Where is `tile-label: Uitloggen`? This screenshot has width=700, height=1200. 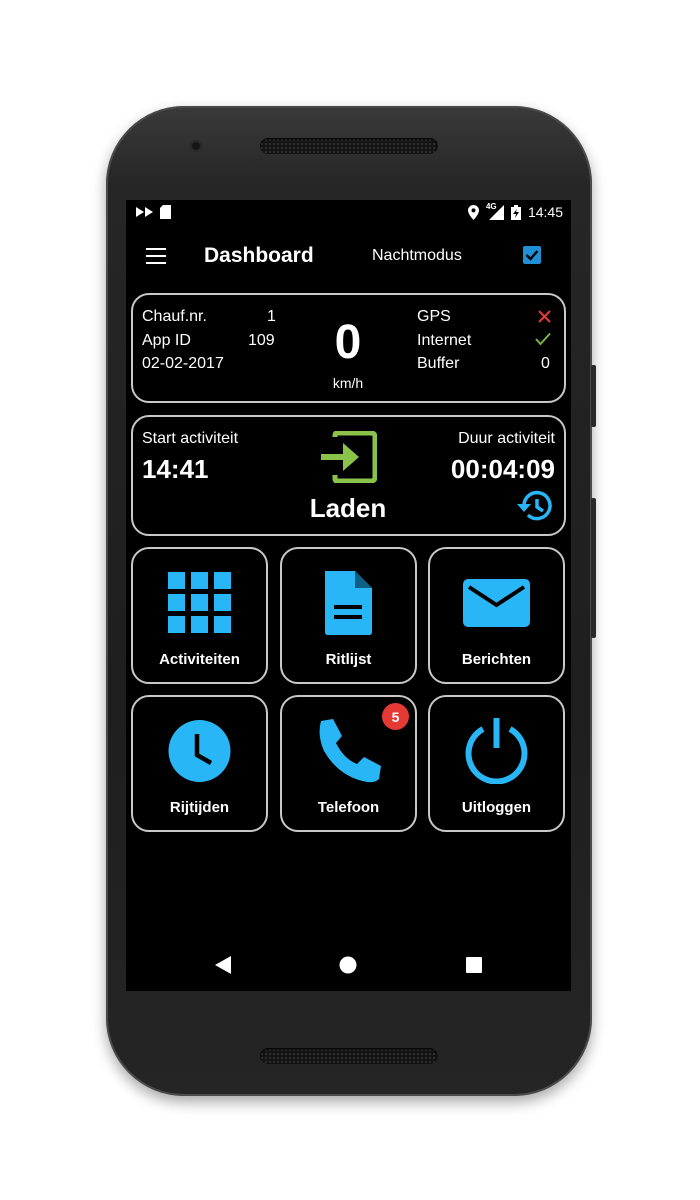 tile-label: Uitloggen is located at coordinates (496, 807).